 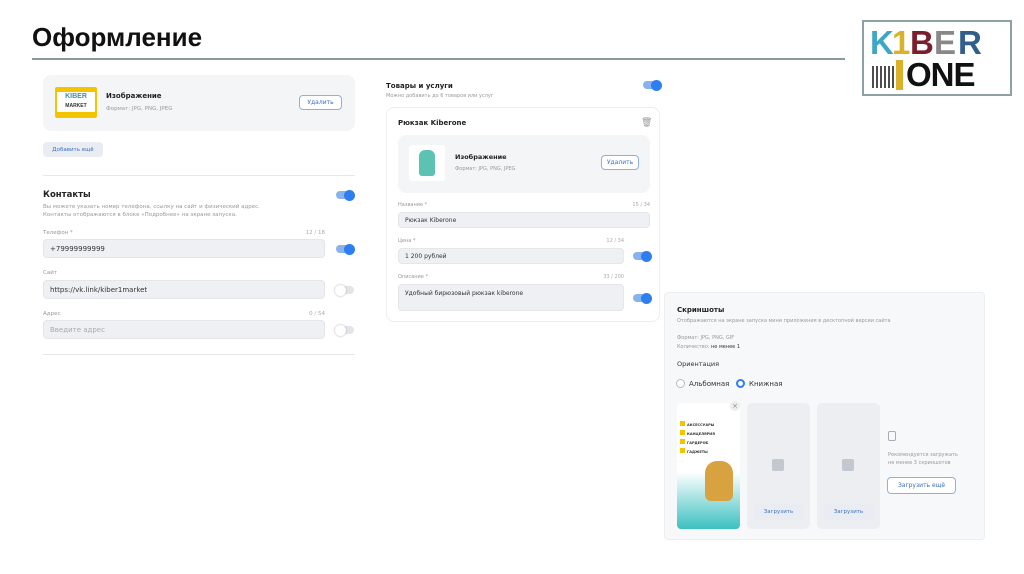 I want to click on screenshots-format: Формат: JPG, PNG, GIF, so click(x=706, y=338).